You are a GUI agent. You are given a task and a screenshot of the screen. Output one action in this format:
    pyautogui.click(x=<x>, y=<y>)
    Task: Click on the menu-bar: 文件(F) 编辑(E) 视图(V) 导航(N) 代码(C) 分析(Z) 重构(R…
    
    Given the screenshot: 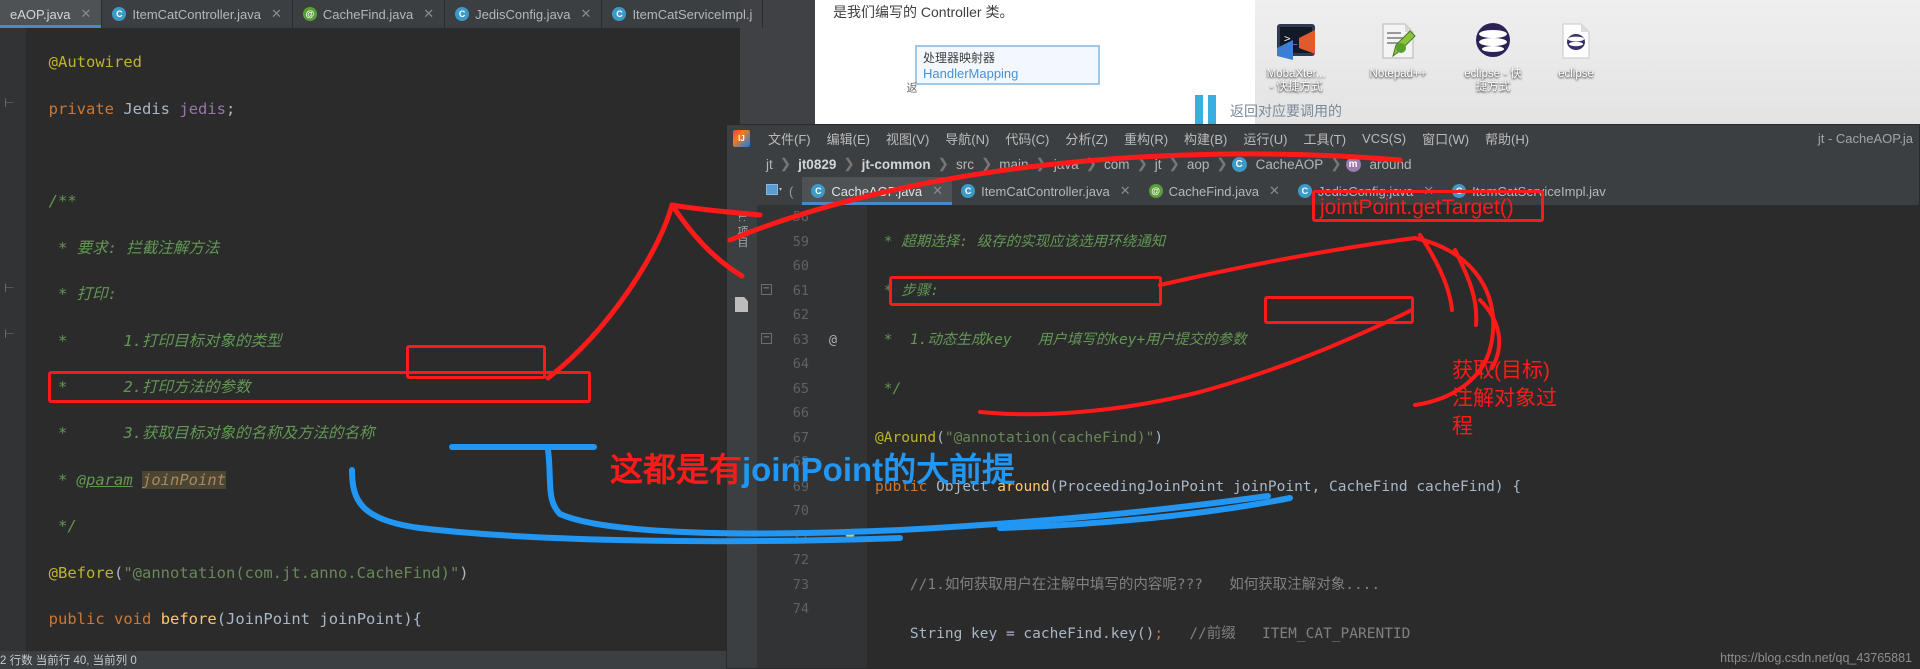 What is the action you would take?
    pyautogui.click(x=1323, y=138)
    